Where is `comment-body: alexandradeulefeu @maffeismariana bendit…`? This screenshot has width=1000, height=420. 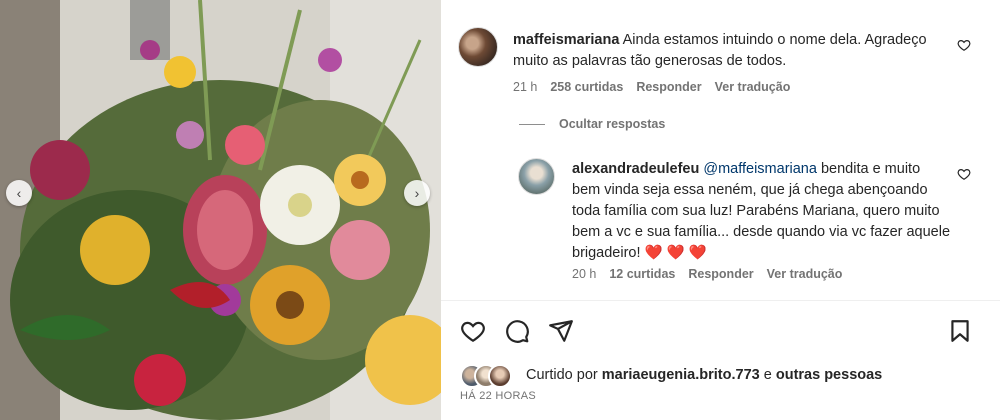
comment-body: alexandradeulefeu @maffeismariana bendit… is located at coordinates (762, 211).